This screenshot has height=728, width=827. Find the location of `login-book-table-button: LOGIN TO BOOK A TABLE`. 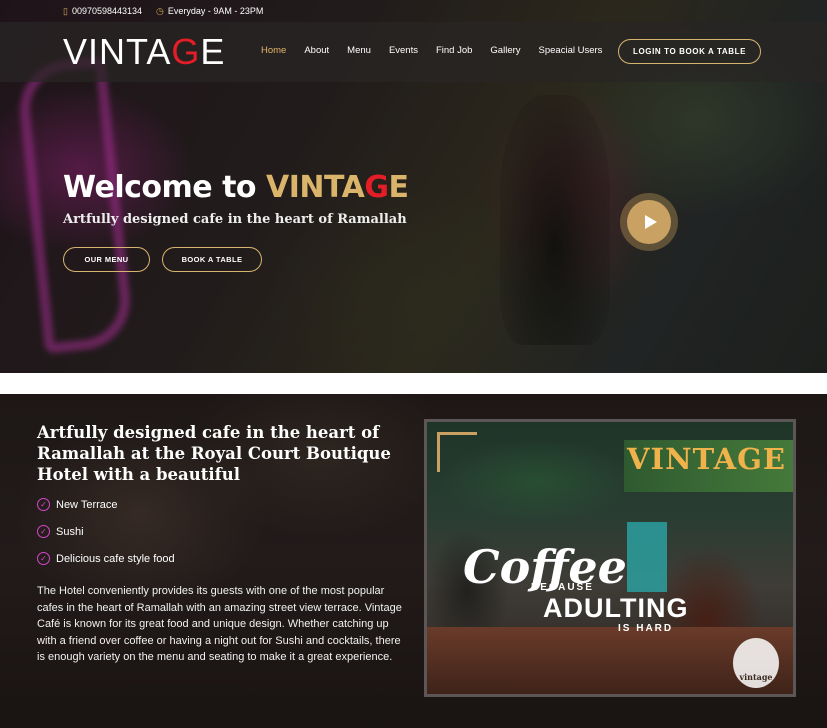

login-book-table-button: LOGIN TO BOOK A TABLE is located at coordinates (689, 51).